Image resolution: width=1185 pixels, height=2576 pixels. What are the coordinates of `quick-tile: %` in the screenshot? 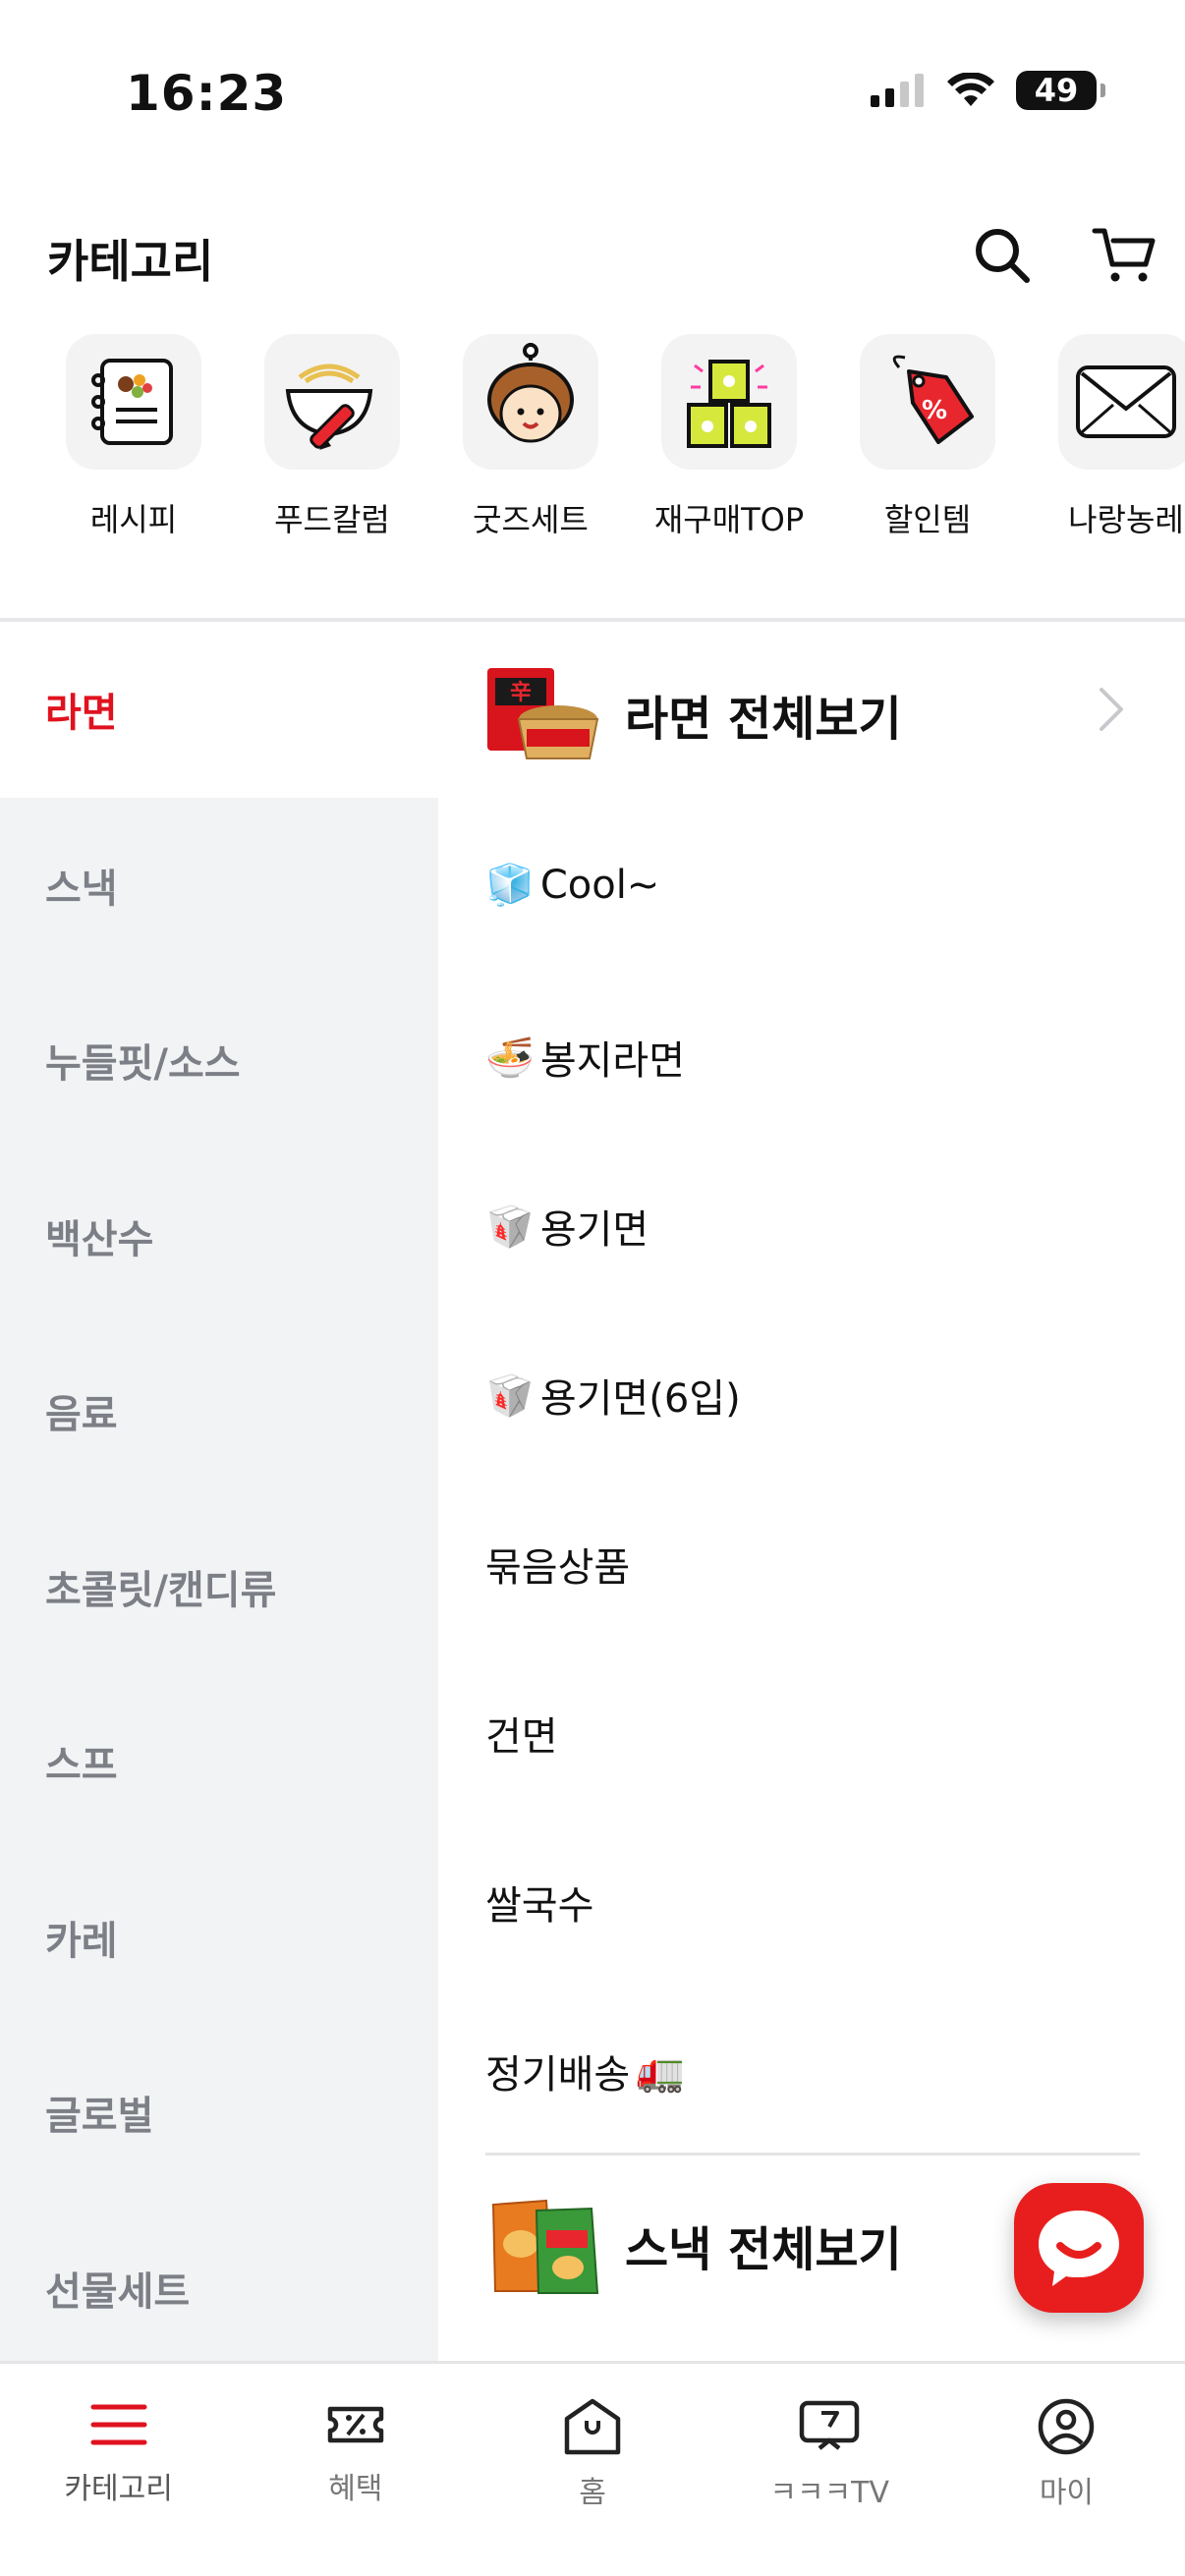 It's located at (928, 402).